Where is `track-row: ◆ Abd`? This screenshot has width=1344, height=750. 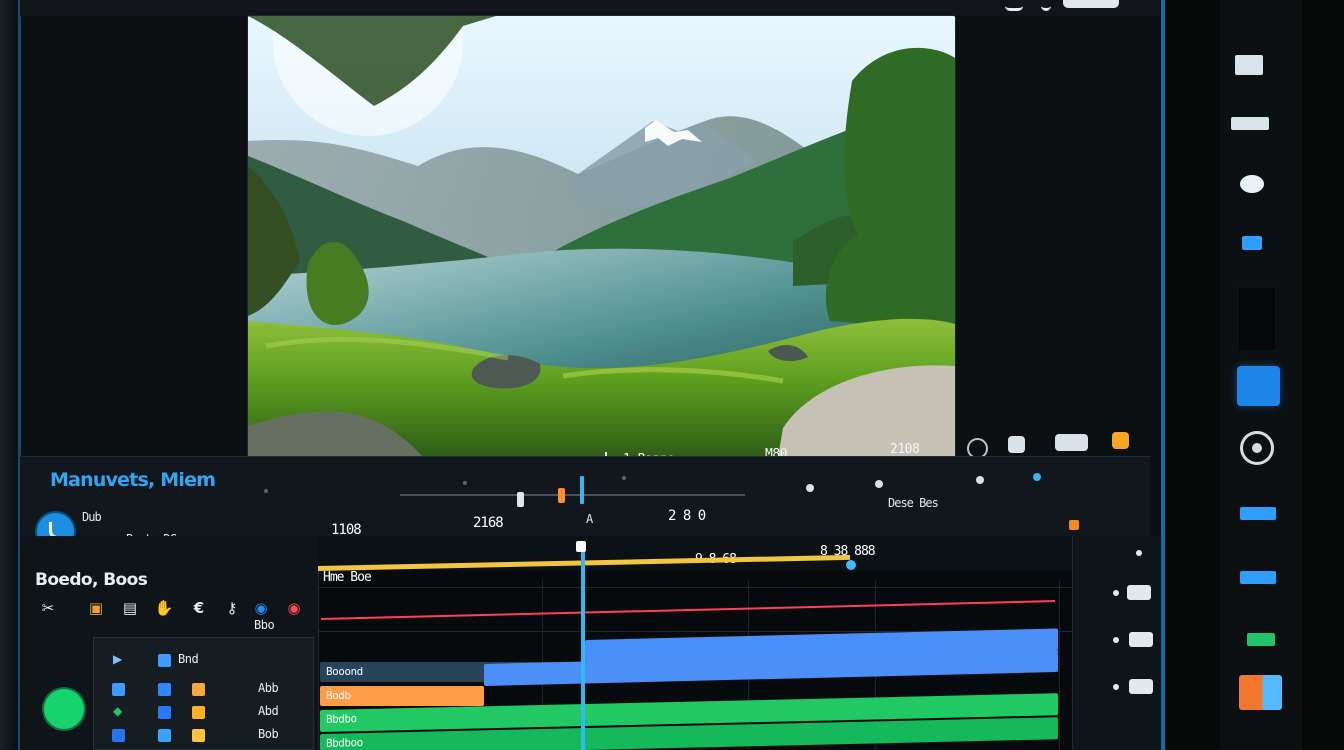
track-row: ◆ Abd is located at coordinates (203, 711).